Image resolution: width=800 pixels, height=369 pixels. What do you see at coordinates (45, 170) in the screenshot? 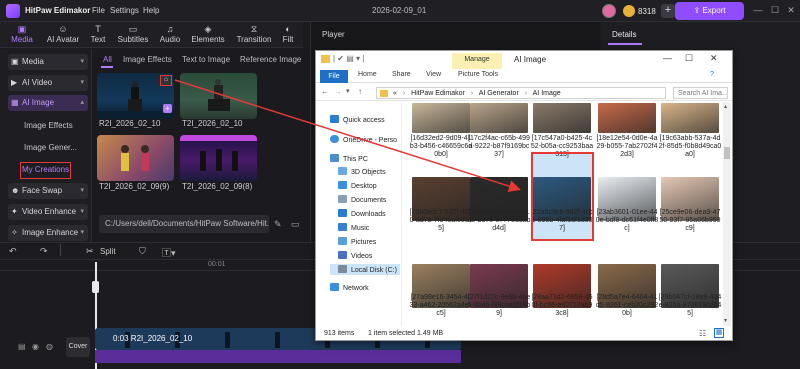
I see `sidebar-sub-my-creations: My Creations` at bounding box center [45, 170].